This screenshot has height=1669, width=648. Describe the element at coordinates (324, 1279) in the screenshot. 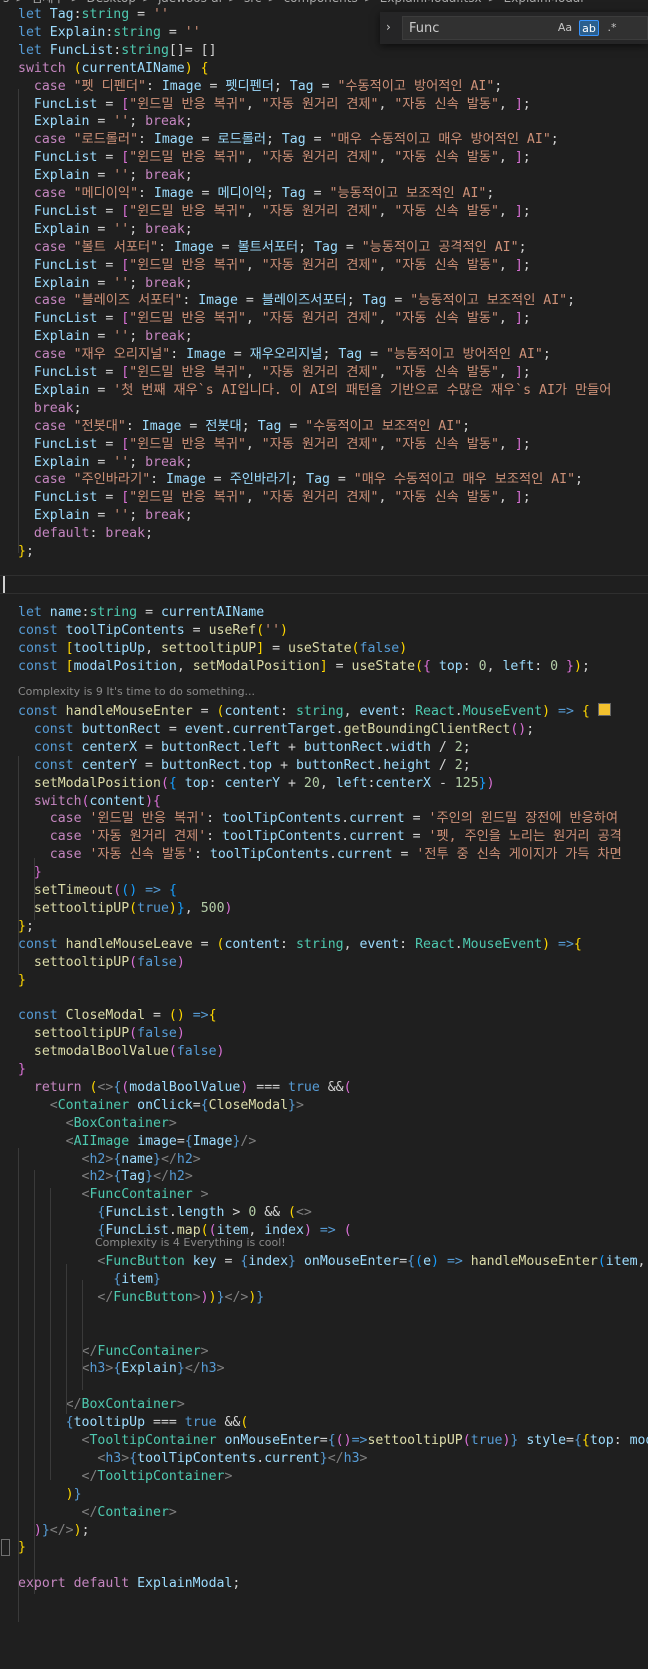

I see `code-line: {item}` at that location.